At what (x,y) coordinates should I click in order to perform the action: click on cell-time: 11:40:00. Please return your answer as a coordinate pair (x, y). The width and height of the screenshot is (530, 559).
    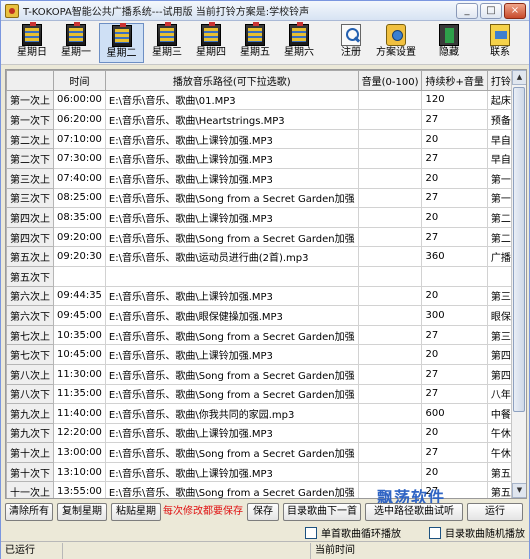
    Looking at the image, I should click on (79, 413).